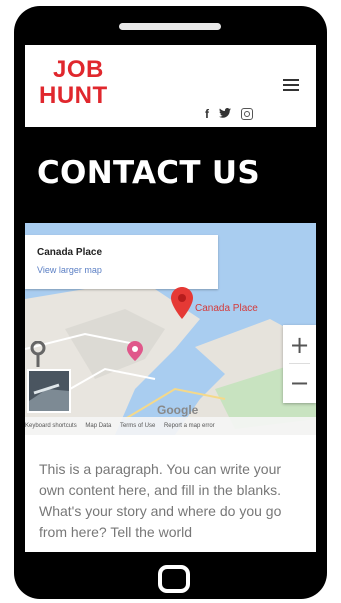 The width and height of the screenshot is (341, 603). I want to click on keyboard-shortcuts-link: Keyboard shortcuts, so click(51, 426).